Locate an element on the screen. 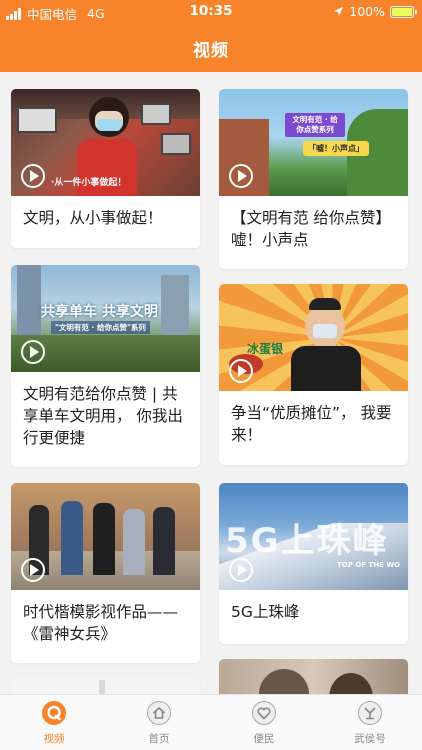  tab-bar: 视频 首页 便民 武侯号 is located at coordinates (211, 722).